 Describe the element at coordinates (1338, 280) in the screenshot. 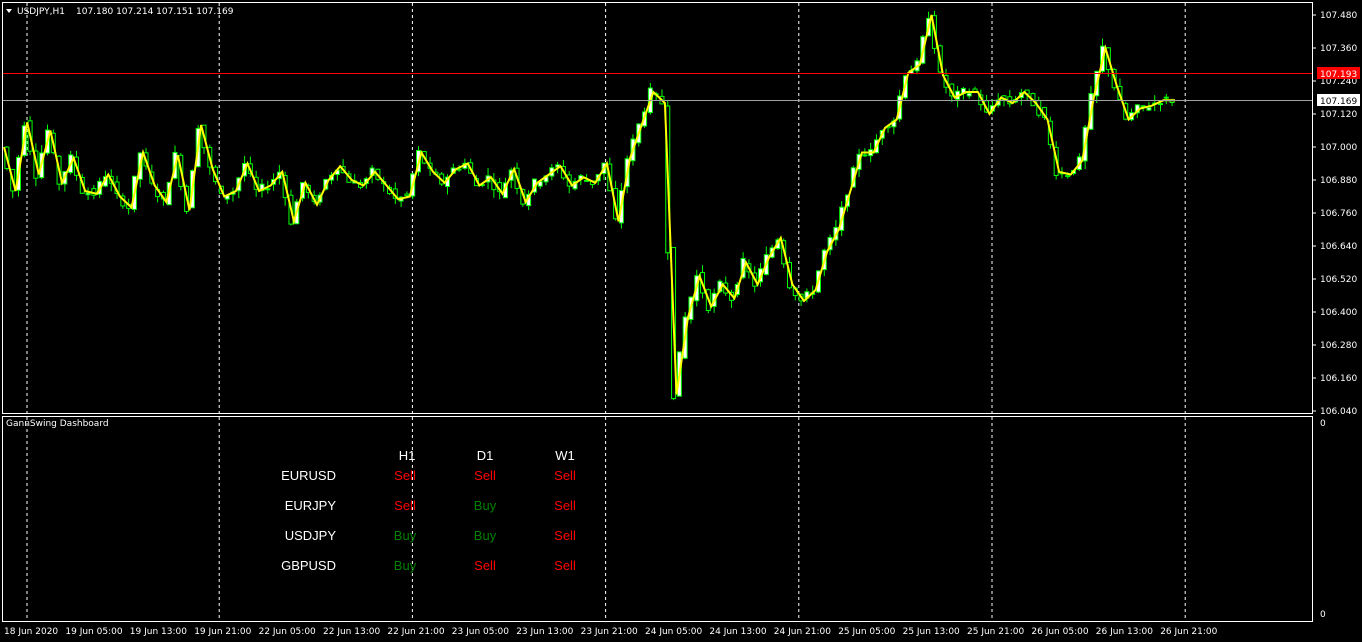

I see `price-label: 106.520` at that location.